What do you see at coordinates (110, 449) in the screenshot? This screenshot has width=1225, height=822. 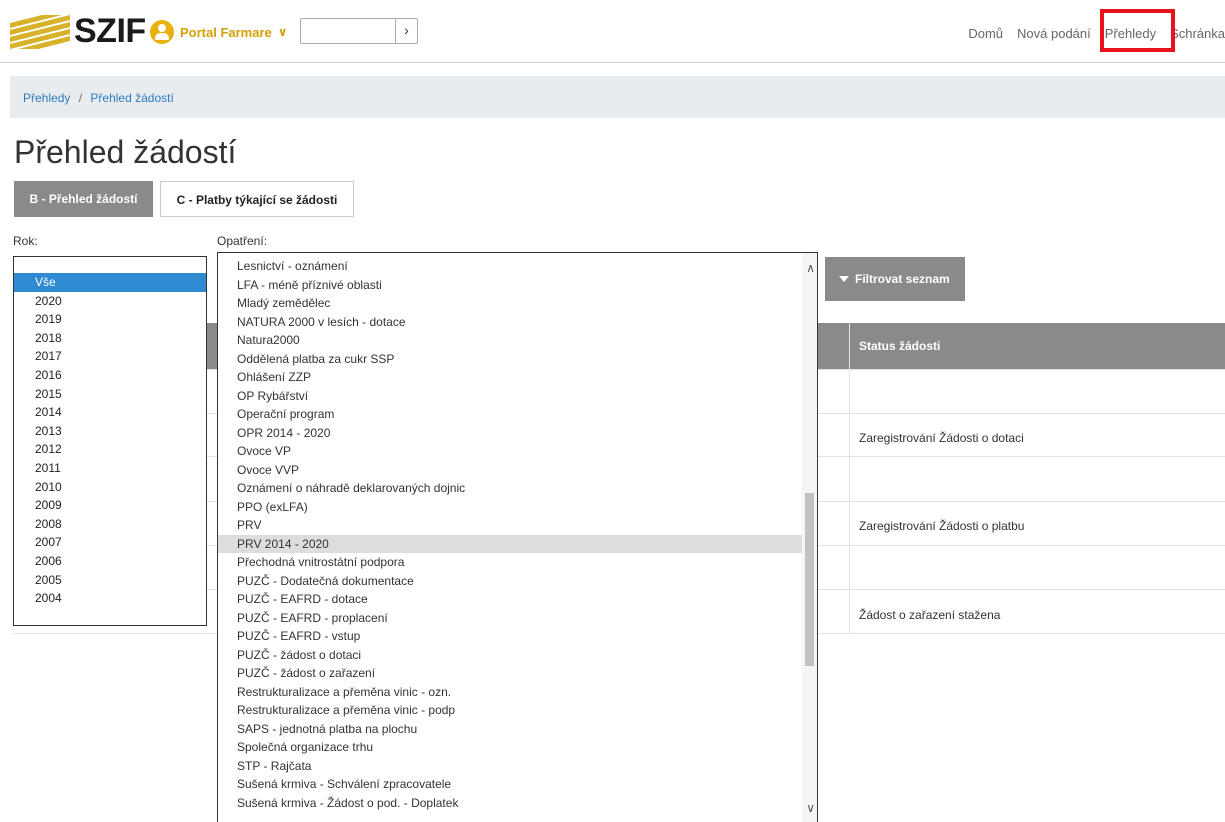 I see `year-option: 2012` at bounding box center [110, 449].